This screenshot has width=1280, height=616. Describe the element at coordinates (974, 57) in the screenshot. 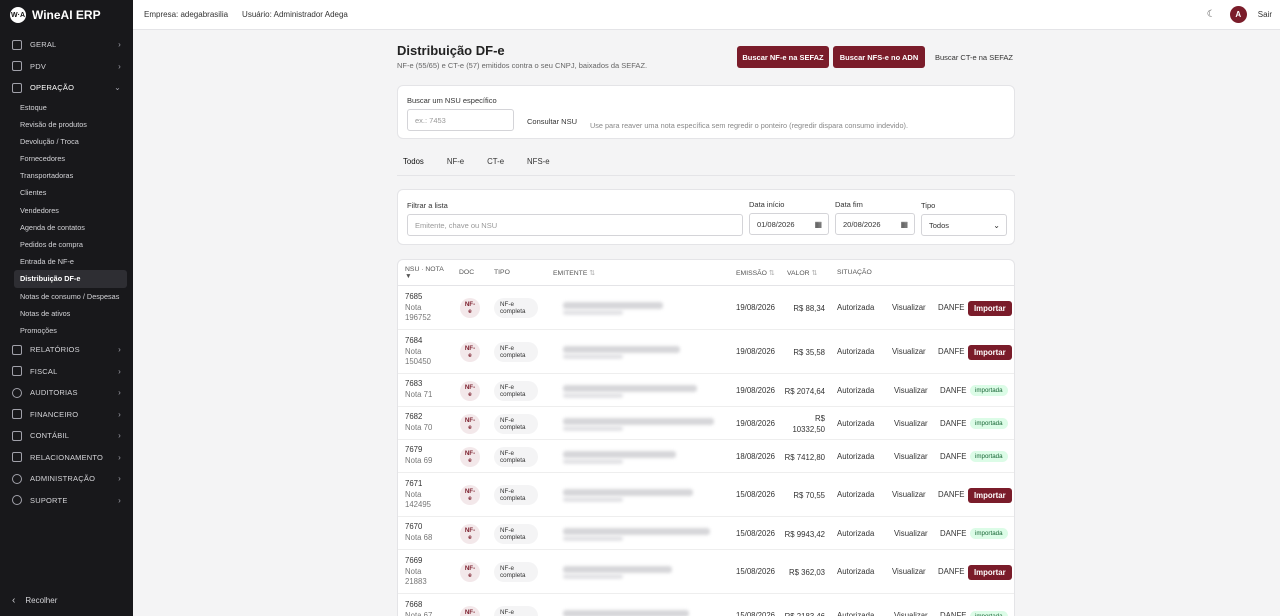

I see `search-cte-sefaz-button: Buscar CT-e na SEFAZ` at that location.